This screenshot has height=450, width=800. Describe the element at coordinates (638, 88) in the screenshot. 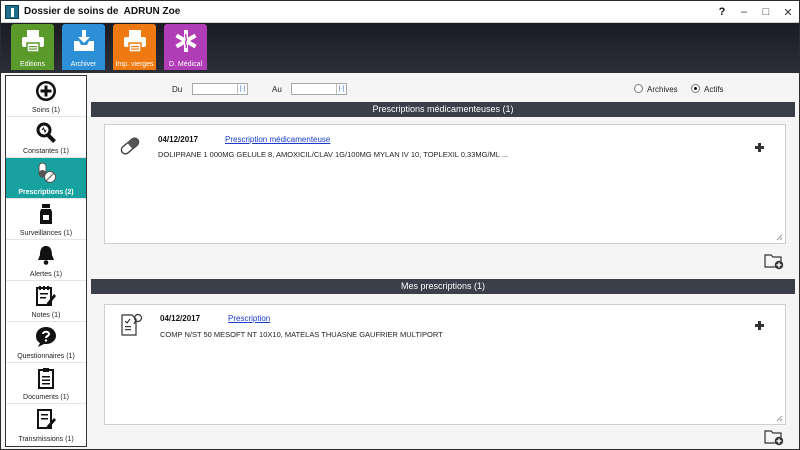

I see `radio-archives` at that location.